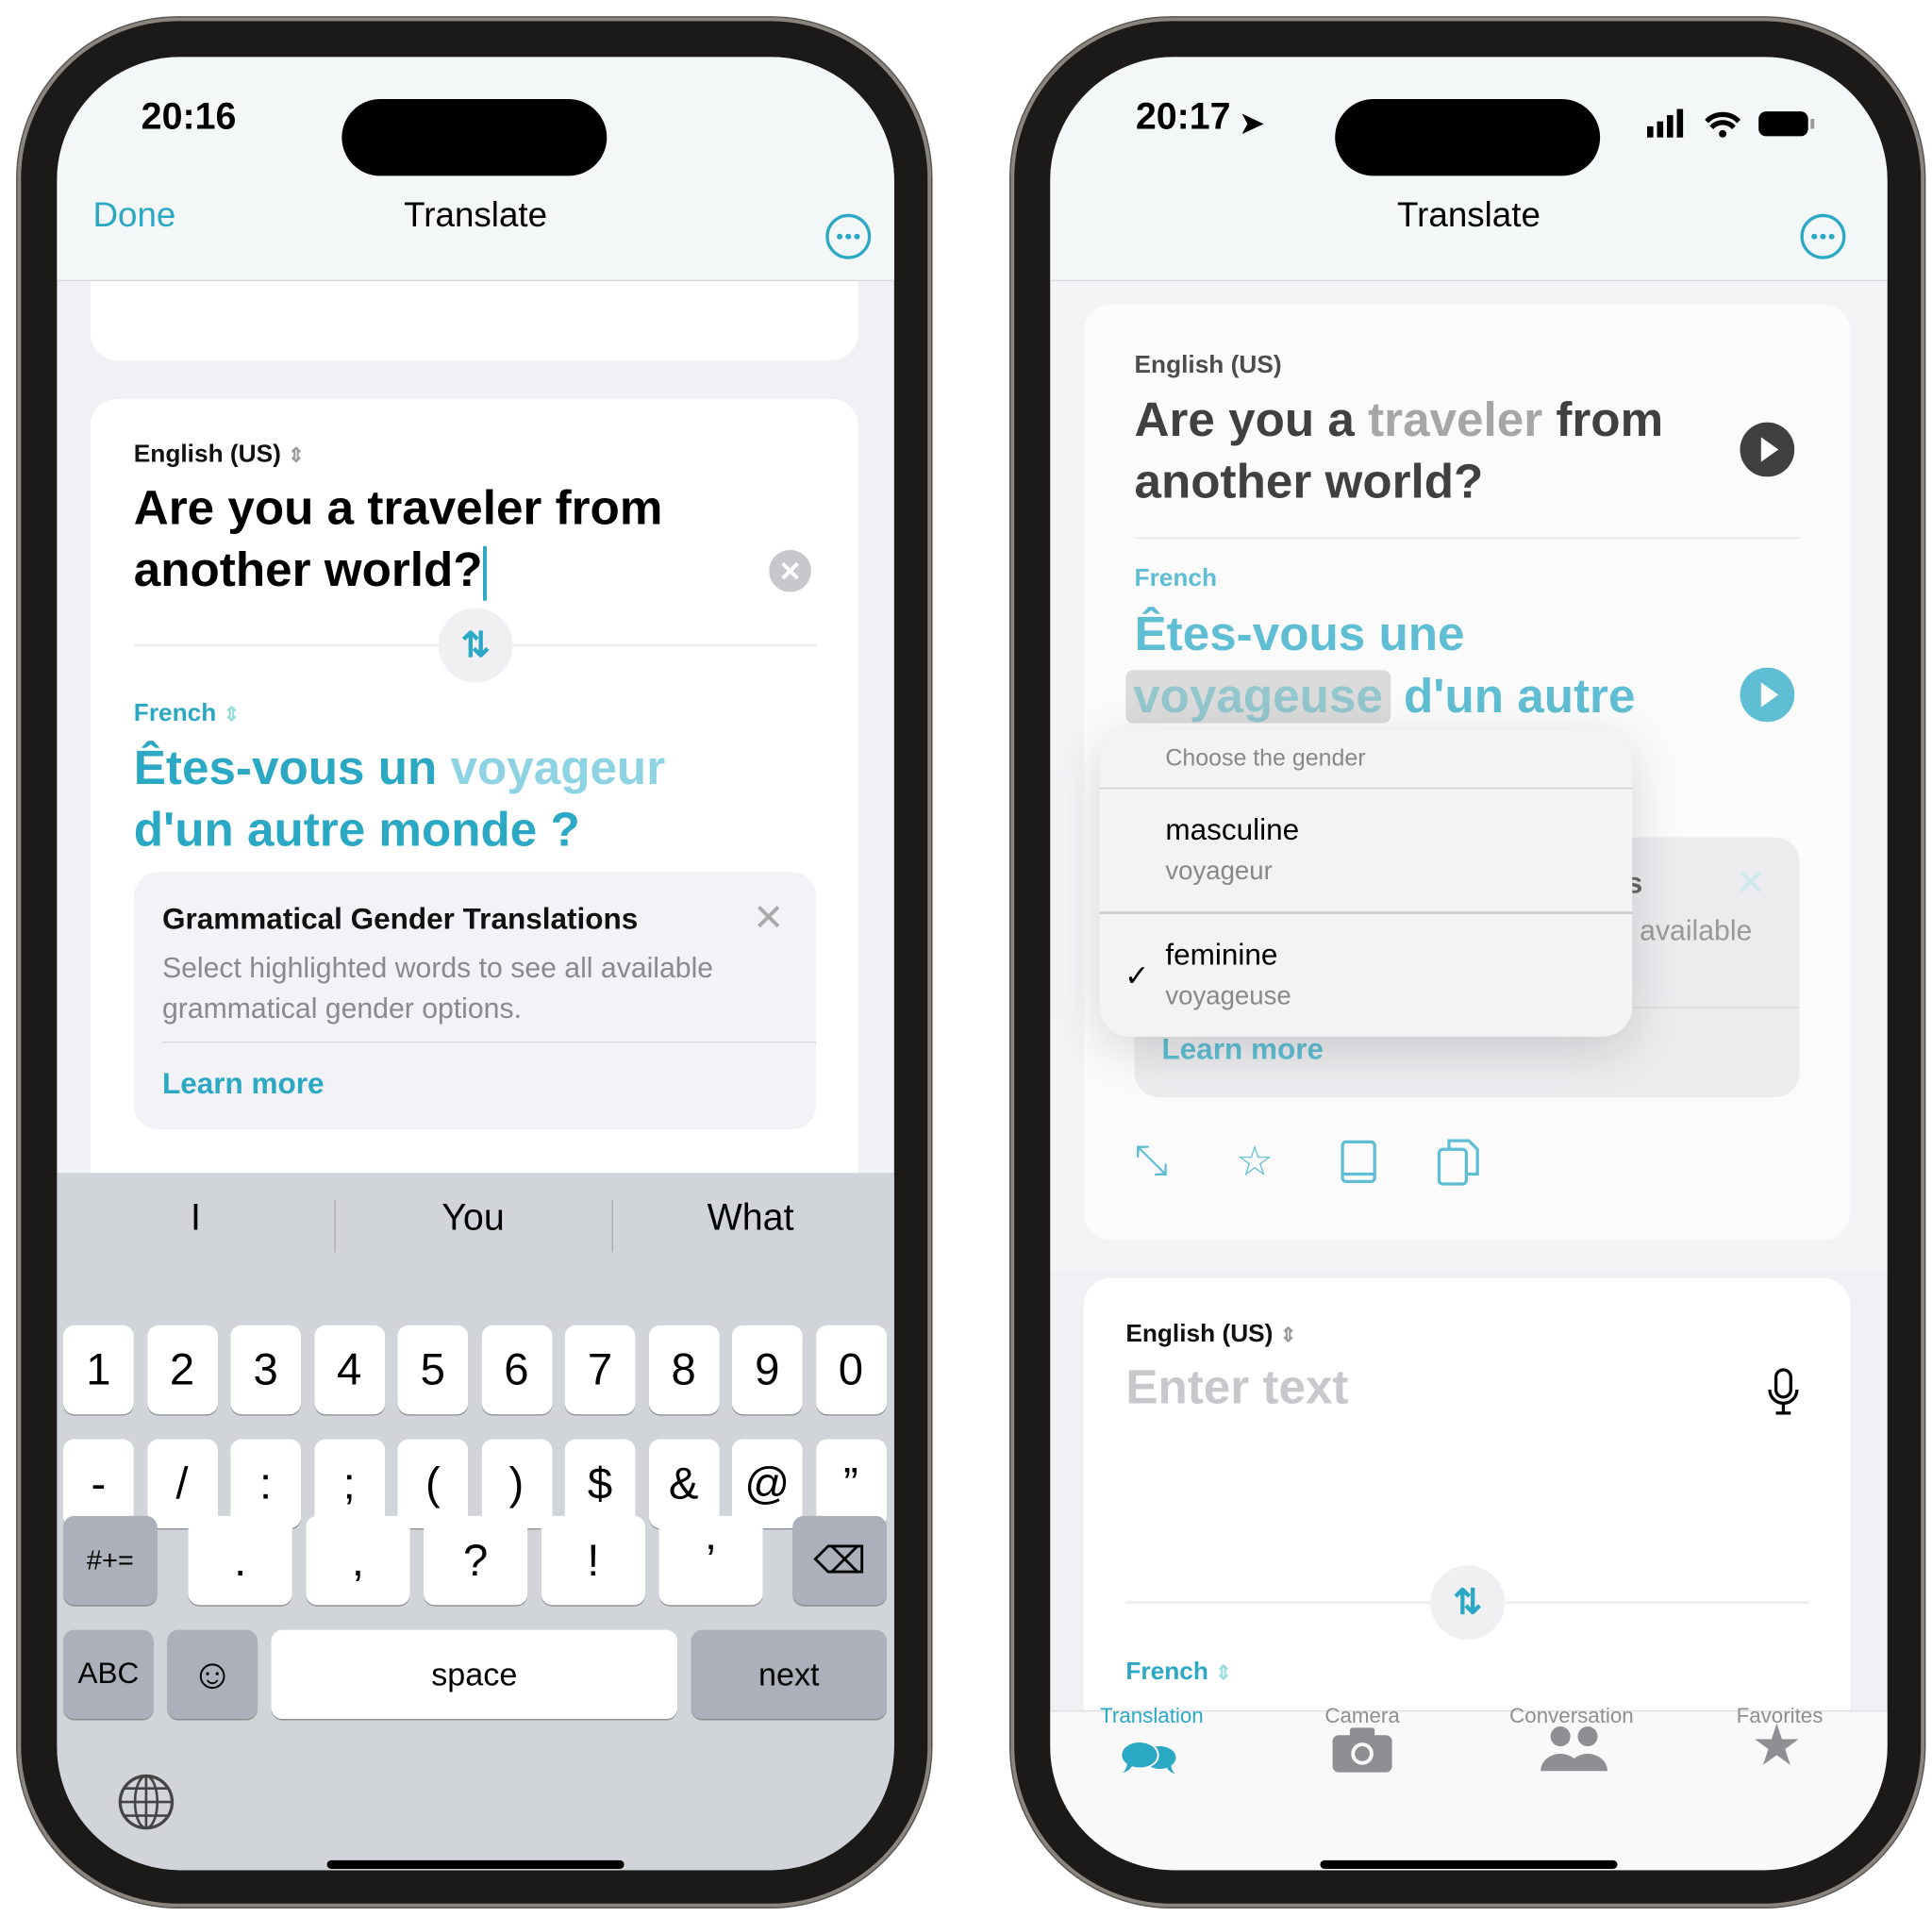 The width and height of the screenshot is (1932, 1917). Describe the element at coordinates (1221, 956) in the screenshot. I see `option-label: feminine` at that location.